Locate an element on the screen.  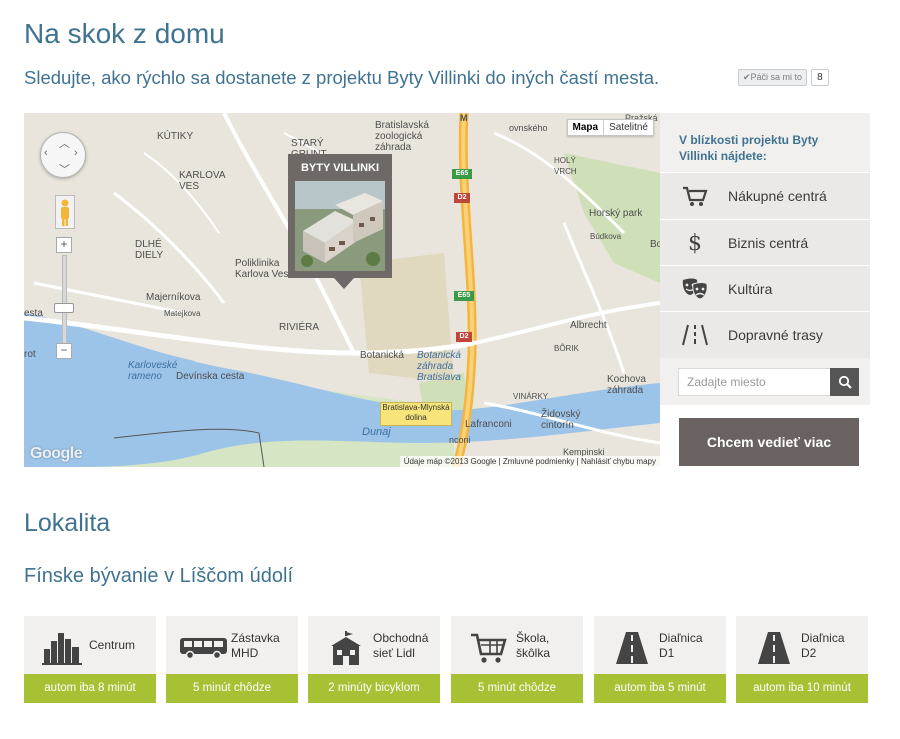
card-duration: 2 minúty bicyklom is located at coordinates (374, 688).